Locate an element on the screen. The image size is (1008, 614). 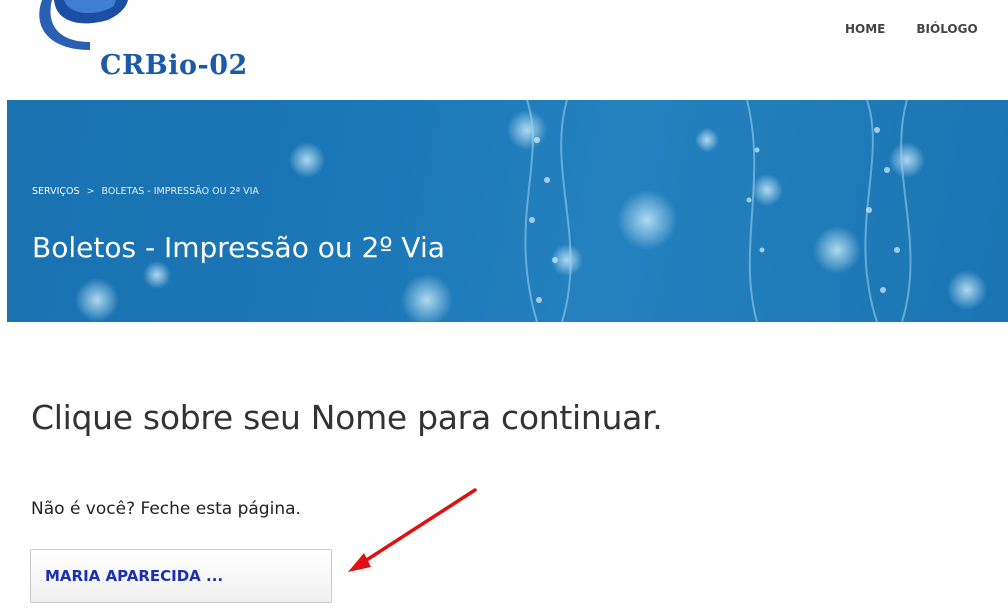
nav-home: HOME is located at coordinates (865, 29).